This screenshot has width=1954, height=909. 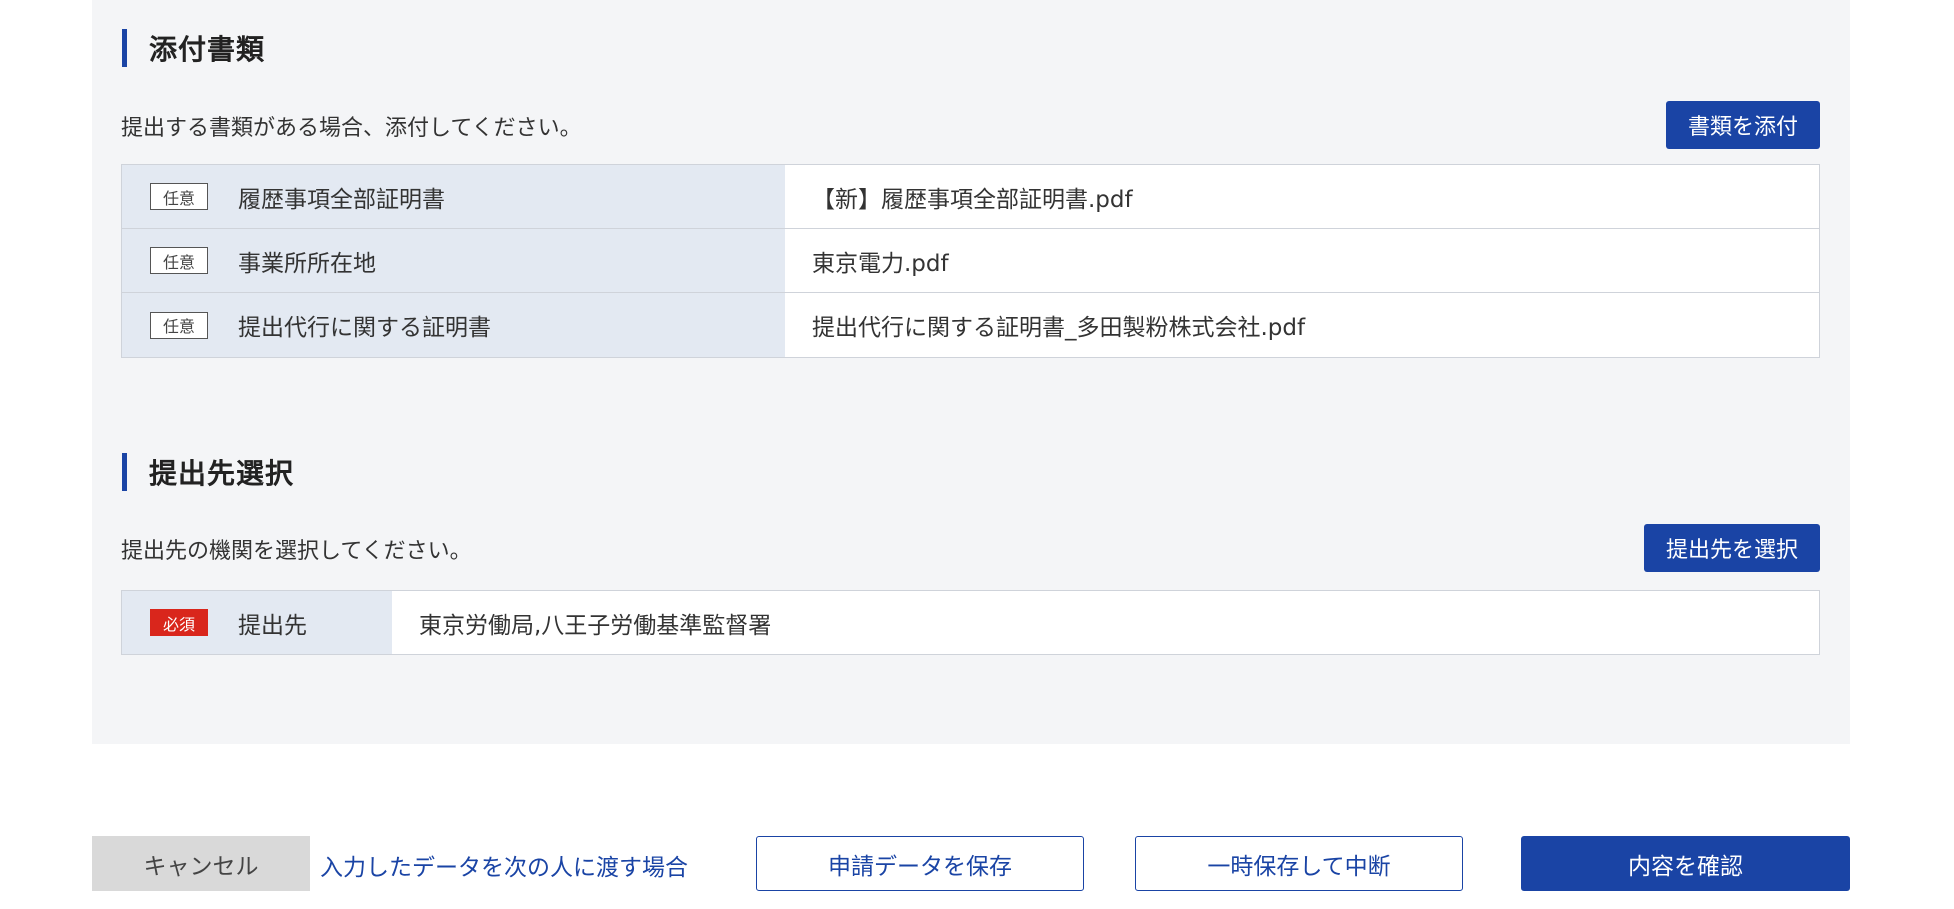 What do you see at coordinates (179, 622) in the screenshot?
I see `required-badge: 必須` at bounding box center [179, 622].